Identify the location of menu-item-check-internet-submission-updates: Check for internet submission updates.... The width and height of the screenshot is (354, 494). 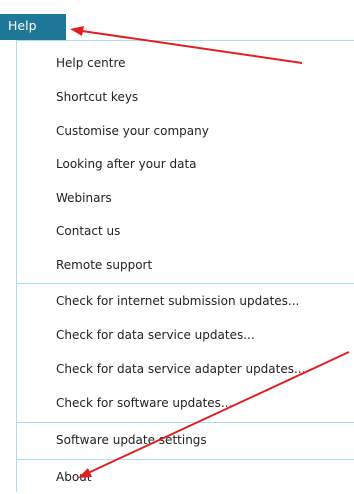
(185, 301).